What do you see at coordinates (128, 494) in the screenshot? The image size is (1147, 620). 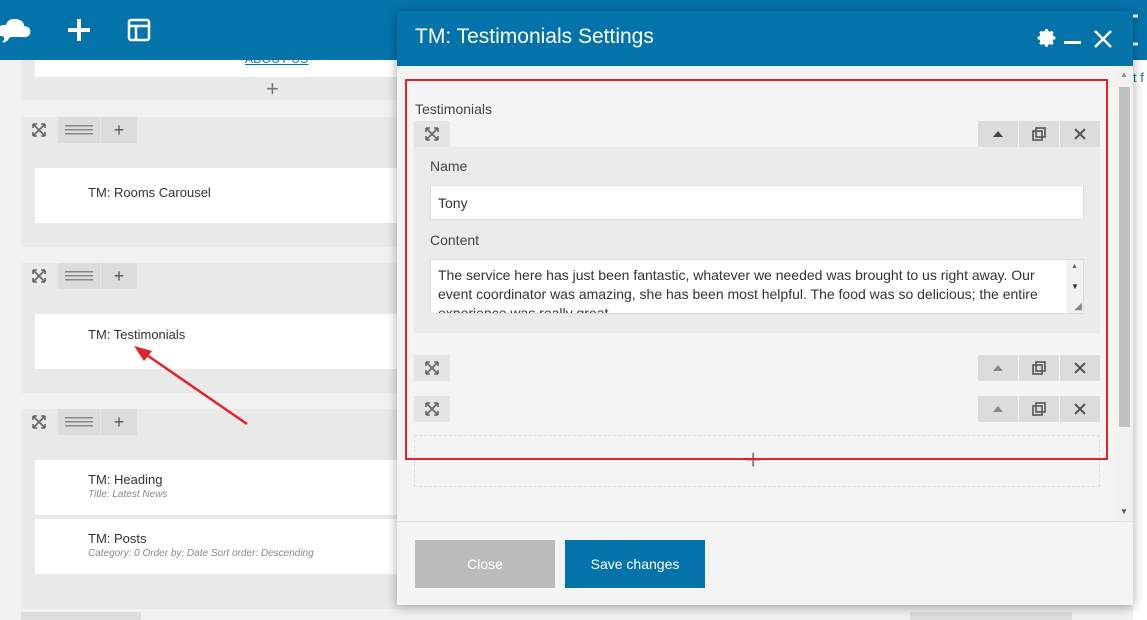 I see `element-subtitle: Title: Latest News` at bounding box center [128, 494].